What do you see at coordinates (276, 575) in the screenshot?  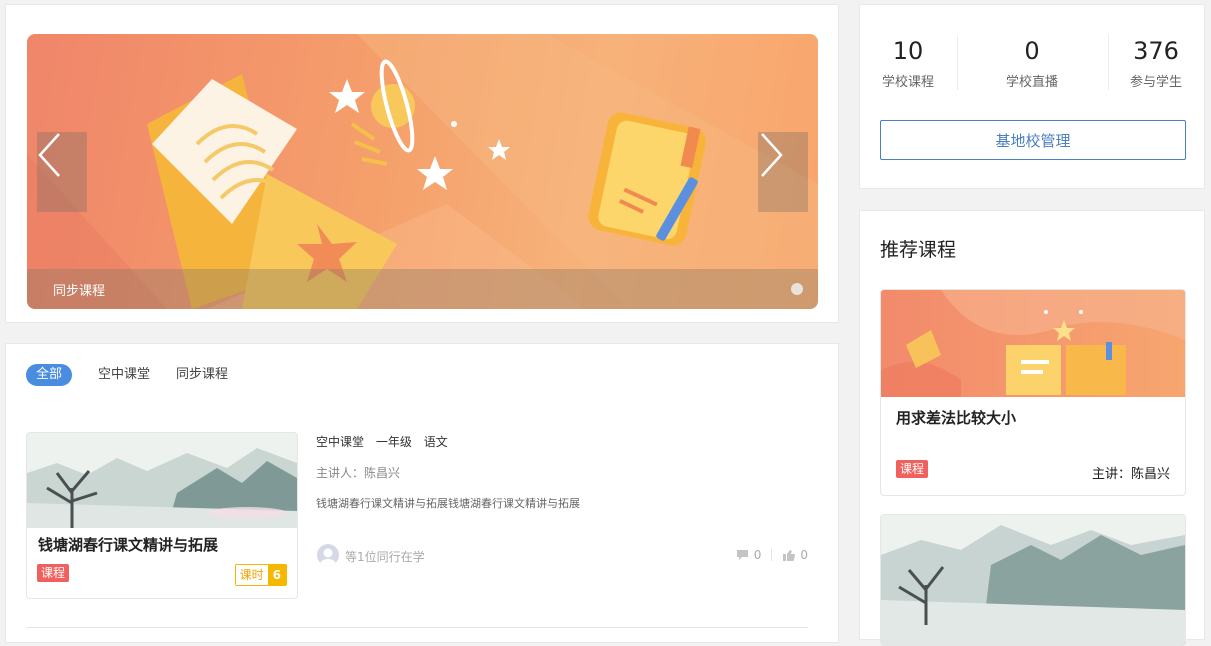 I see `lesson-count: 6` at bounding box center [276, 575].